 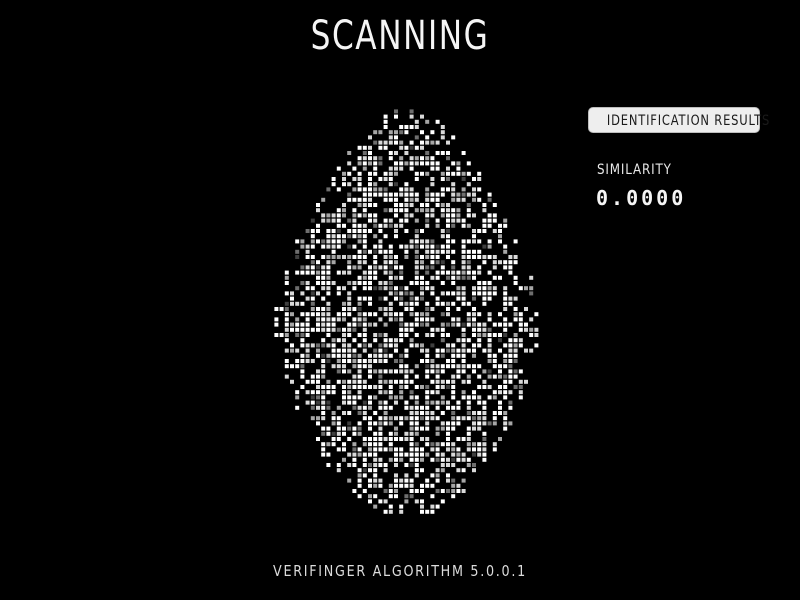 I want to click on similarity-value: 0.0000, so click(x=641, y=198).